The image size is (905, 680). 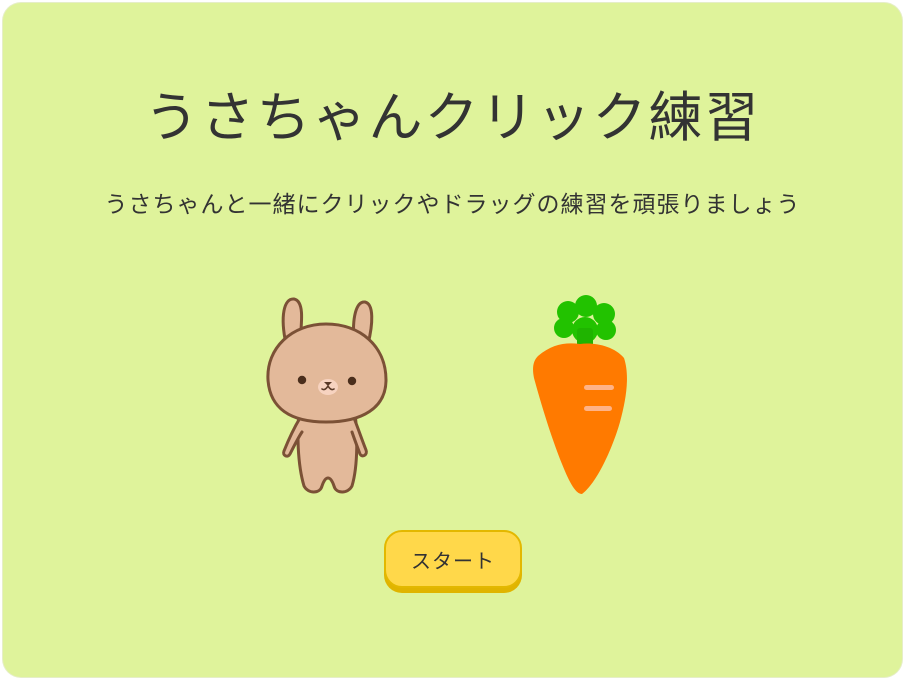 What do you see at coordinates (580, 418) in the screenshot?
I see `carrot-body` at bounding box center [580, 418].